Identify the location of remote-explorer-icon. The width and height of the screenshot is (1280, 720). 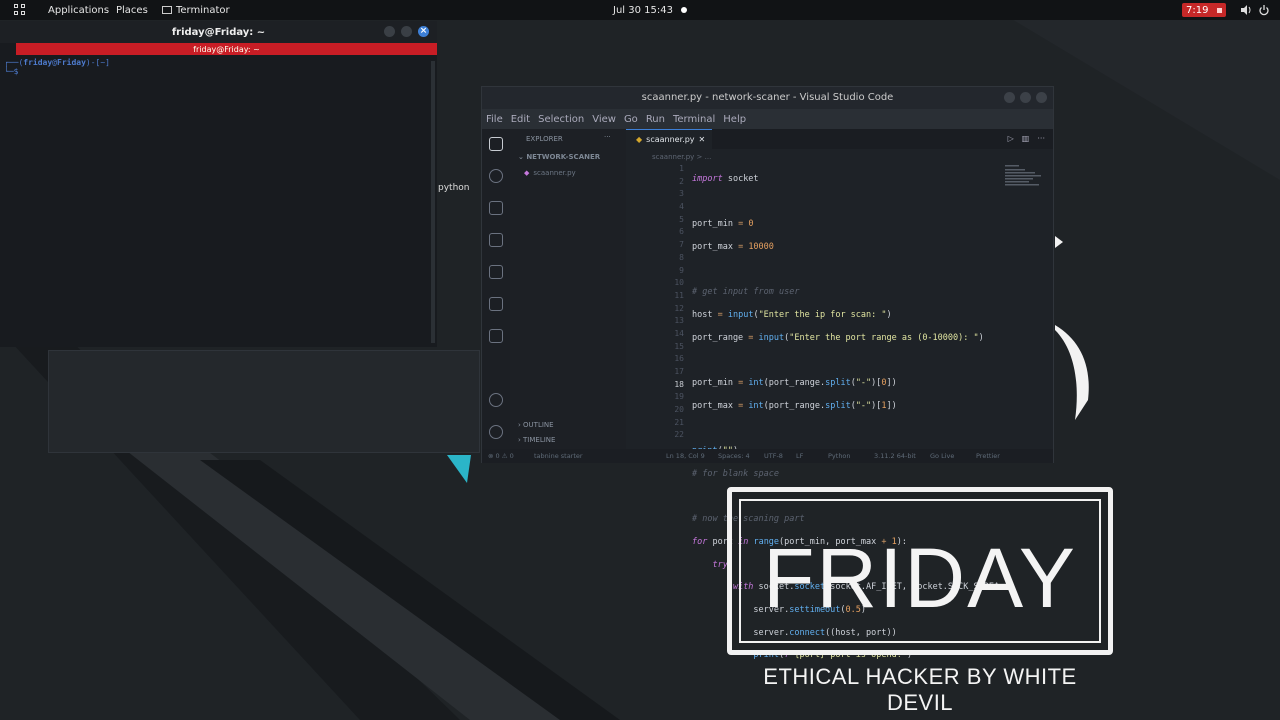
(496, 336).